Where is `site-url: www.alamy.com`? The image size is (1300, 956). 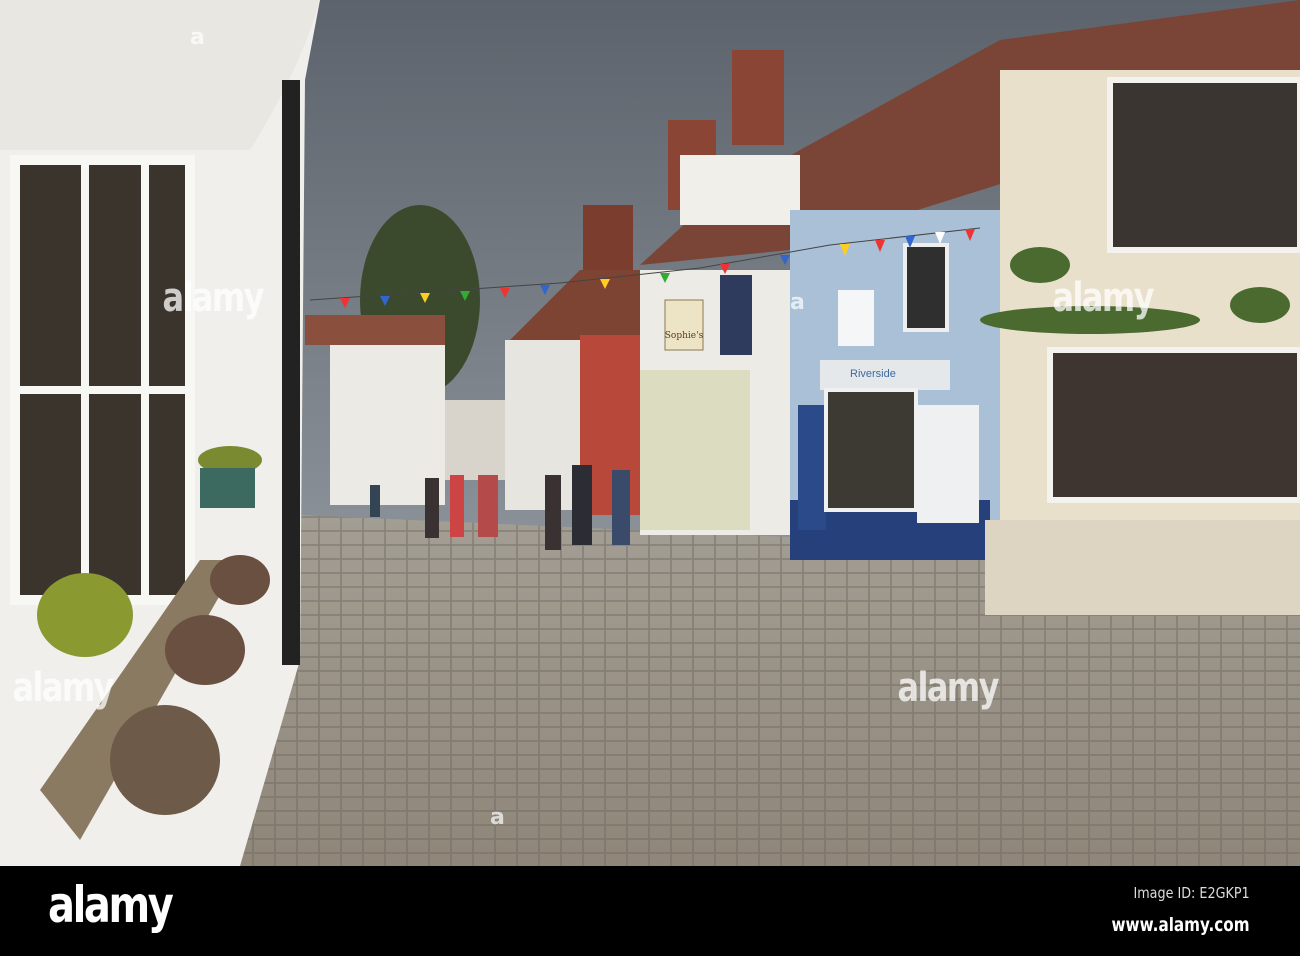 site-url: www.alamy.com is located at coordinates (1180, 925).